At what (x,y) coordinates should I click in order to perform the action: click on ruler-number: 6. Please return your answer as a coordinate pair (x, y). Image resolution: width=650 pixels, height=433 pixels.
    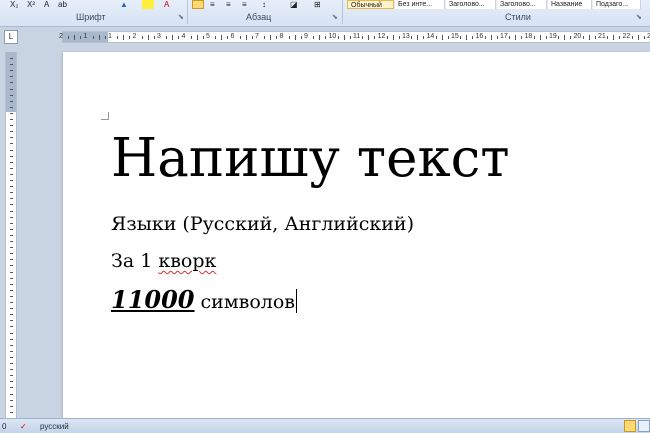
    Looking at the image, I should click on (232, 36).